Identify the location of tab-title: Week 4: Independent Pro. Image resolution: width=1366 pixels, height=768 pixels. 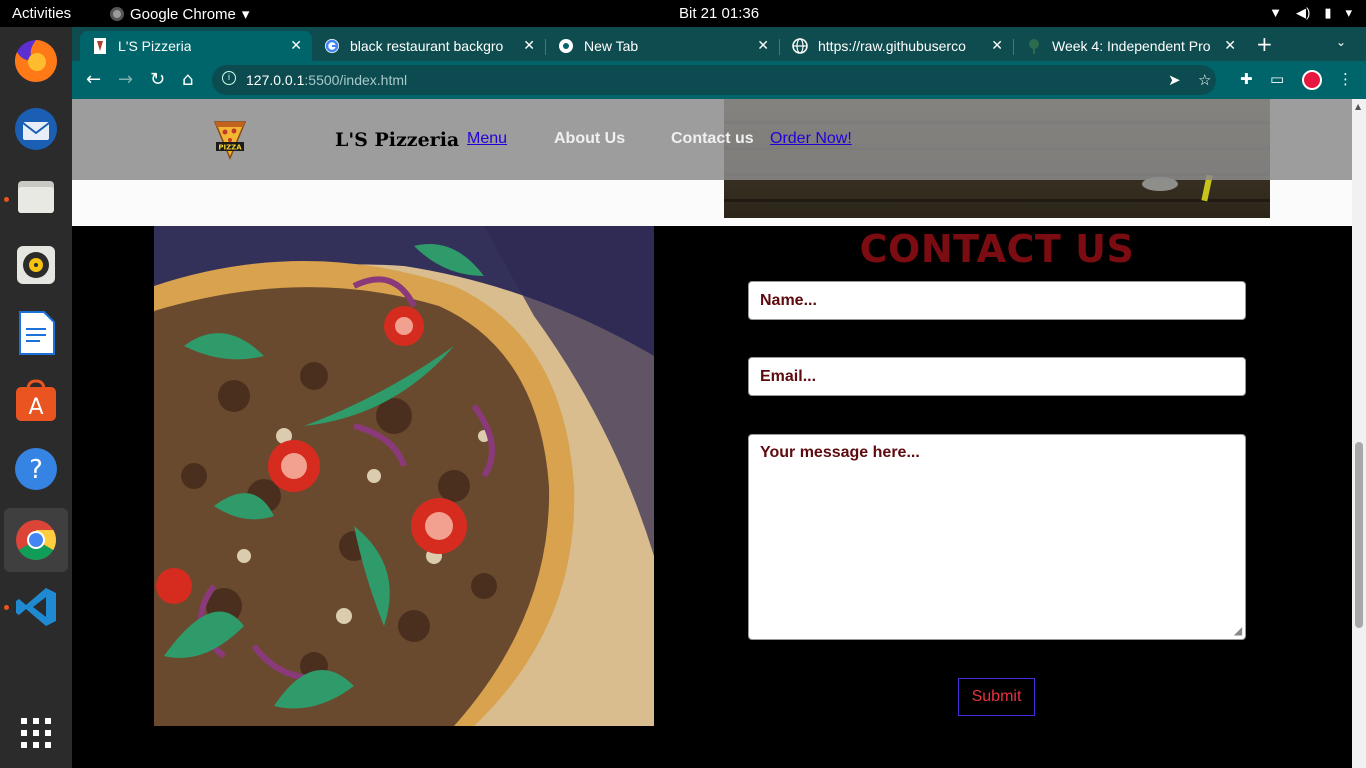
(1131, 46).